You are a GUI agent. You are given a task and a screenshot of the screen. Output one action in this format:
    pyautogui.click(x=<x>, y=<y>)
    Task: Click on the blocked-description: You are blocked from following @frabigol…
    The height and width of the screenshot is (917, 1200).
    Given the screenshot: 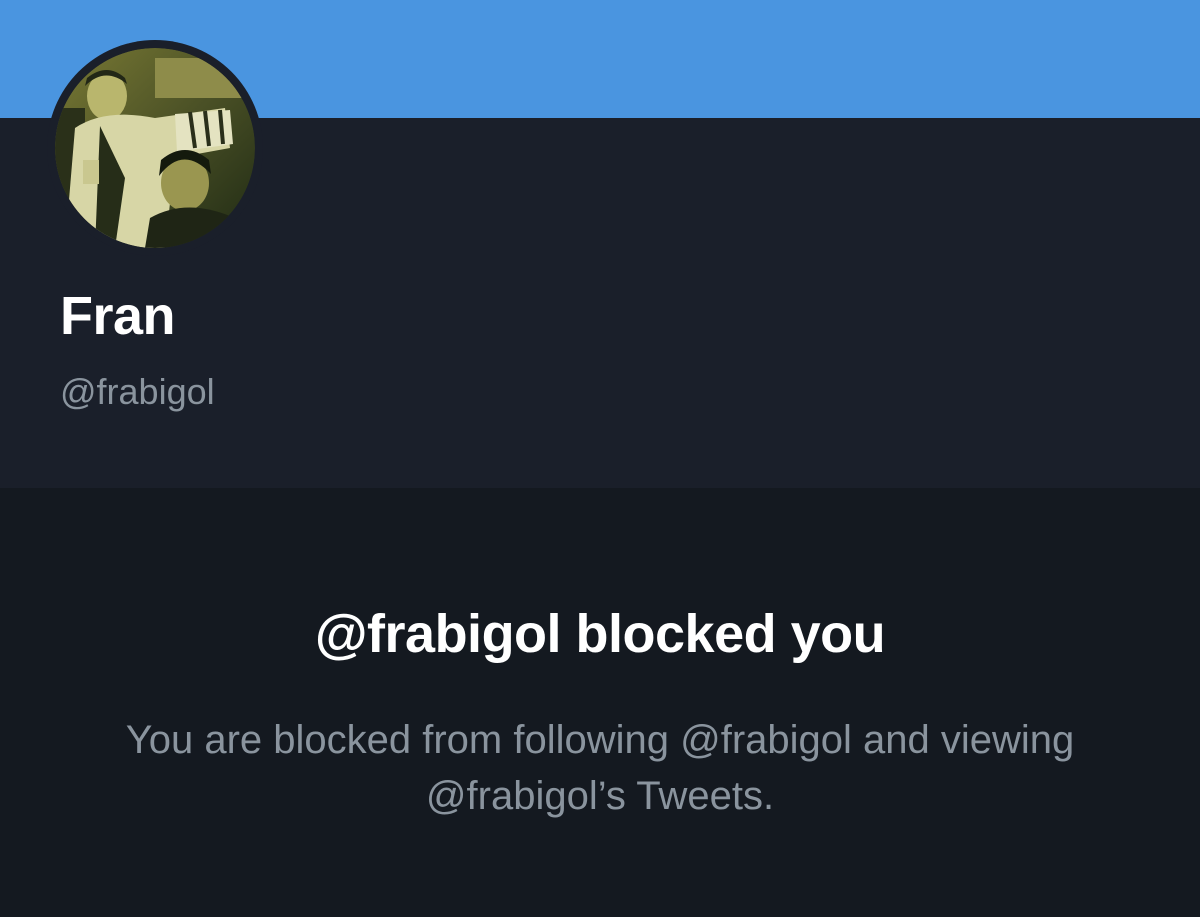 What is the action you would take?
    pyautogui.click(x=600, y=768)
    